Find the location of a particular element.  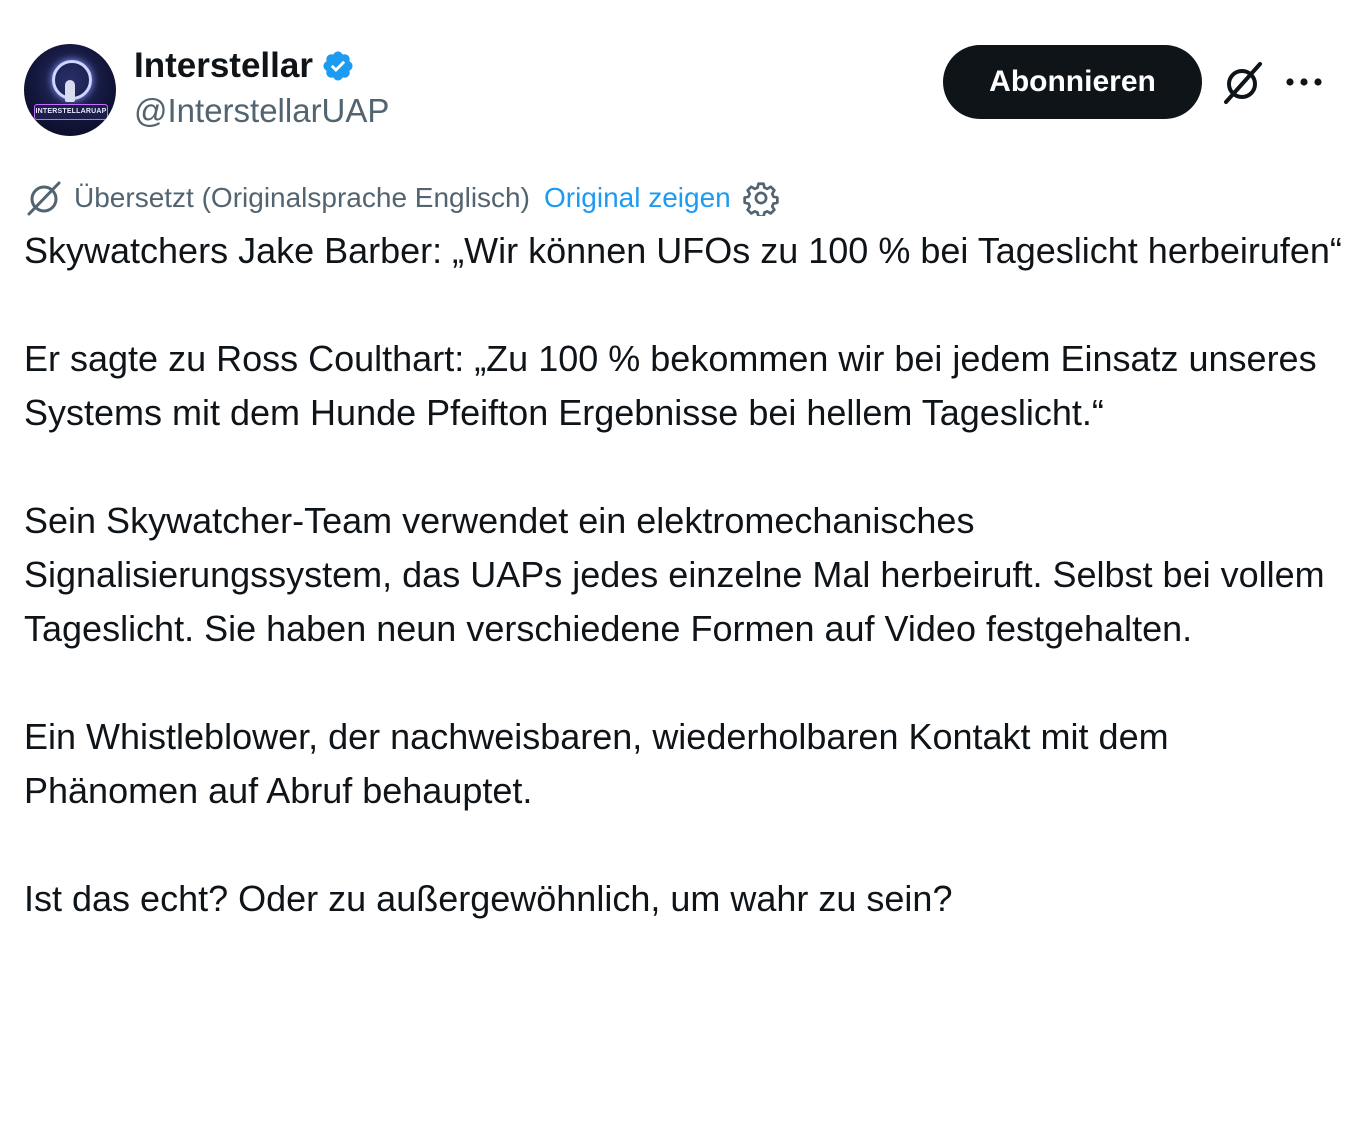

astronaut-figure is located at coordinates (70, 91).